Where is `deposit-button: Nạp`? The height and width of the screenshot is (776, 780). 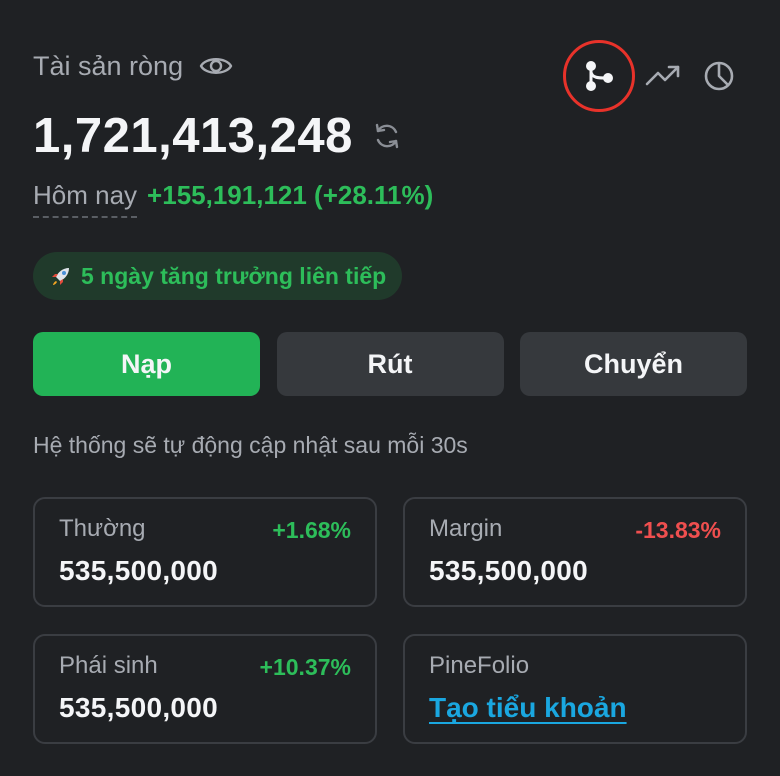 deposit-button: Nạp is located at coordinates (146, 364).